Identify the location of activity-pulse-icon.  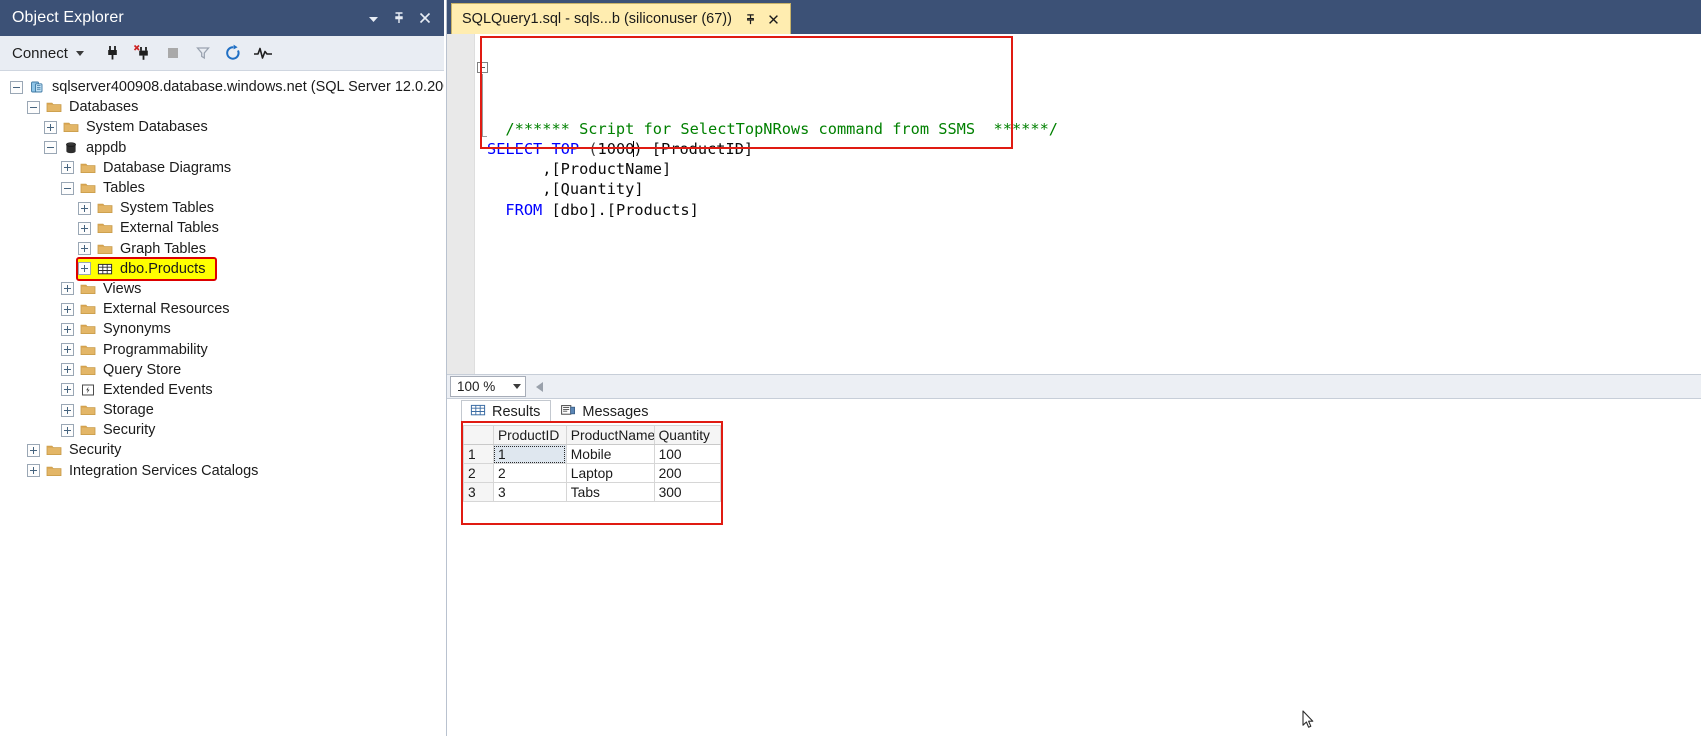
(263, 53).